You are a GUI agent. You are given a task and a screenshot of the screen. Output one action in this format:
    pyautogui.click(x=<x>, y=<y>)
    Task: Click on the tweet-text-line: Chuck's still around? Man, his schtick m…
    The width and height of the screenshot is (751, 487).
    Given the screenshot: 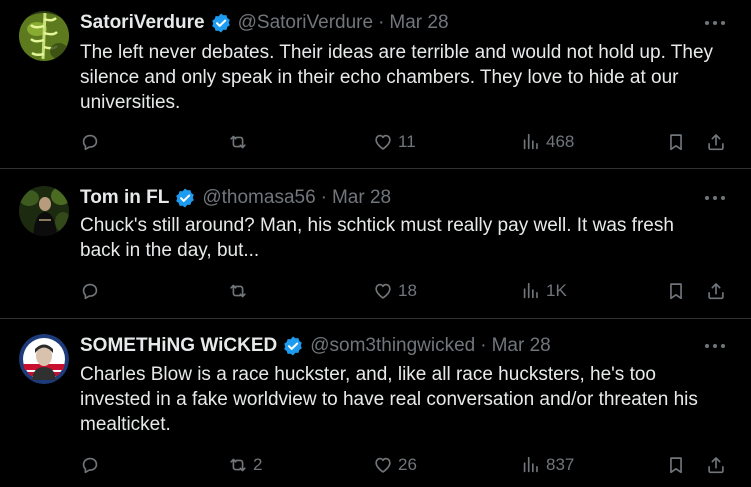 What is the action you would take?
    pyautogui.click(x=377, y=225)
    